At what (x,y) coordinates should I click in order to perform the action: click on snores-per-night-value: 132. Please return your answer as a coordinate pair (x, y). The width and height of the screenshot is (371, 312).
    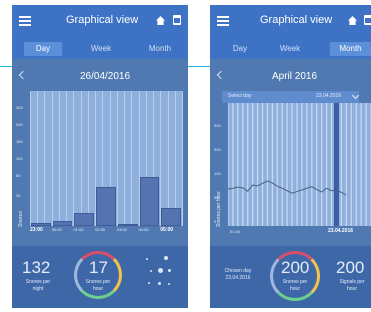
    Looking at the image, I should click on (36, 267).